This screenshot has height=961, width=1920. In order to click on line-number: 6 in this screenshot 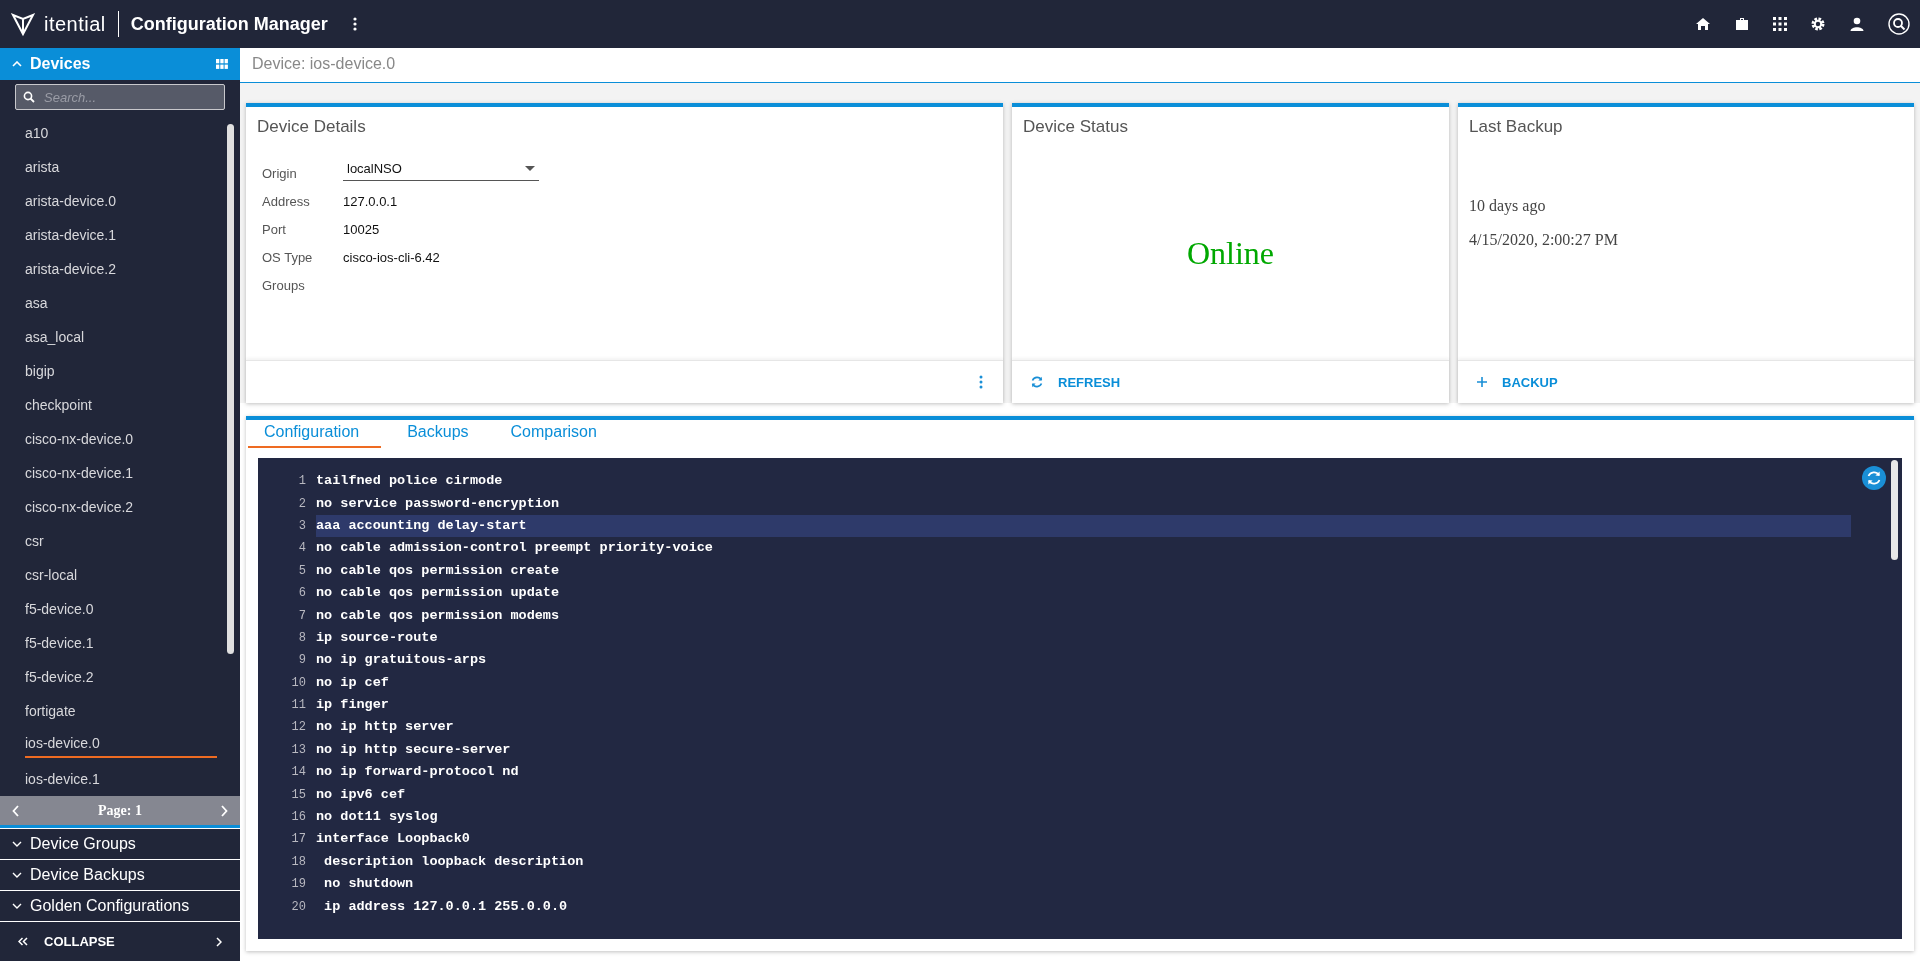, I will do `click(302, 593)`.